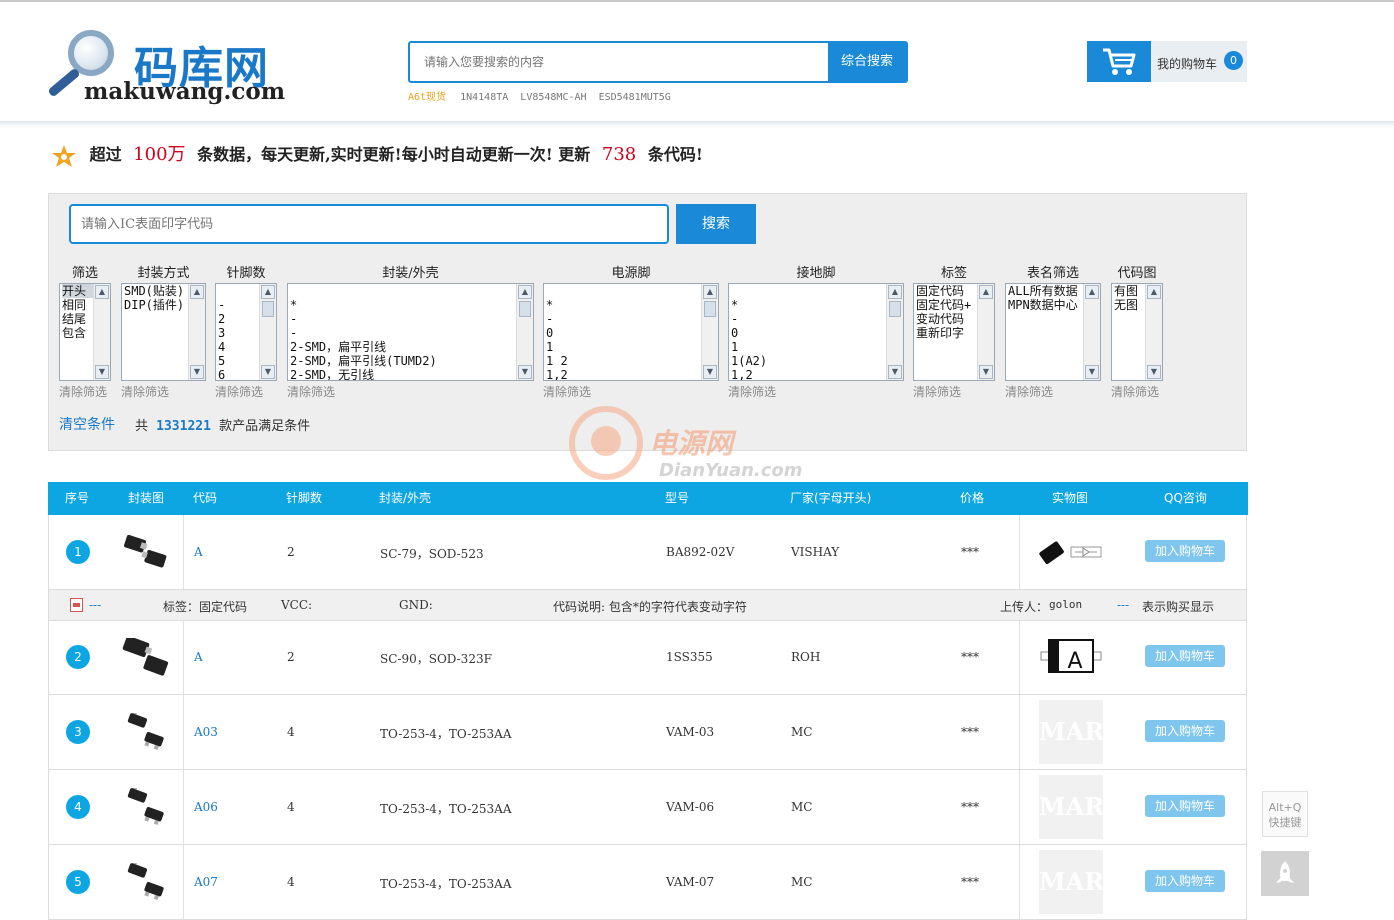 This screenshot has width=1394, height=920. I want to click on filter-option: SMD(贴装), so click(156, 291).